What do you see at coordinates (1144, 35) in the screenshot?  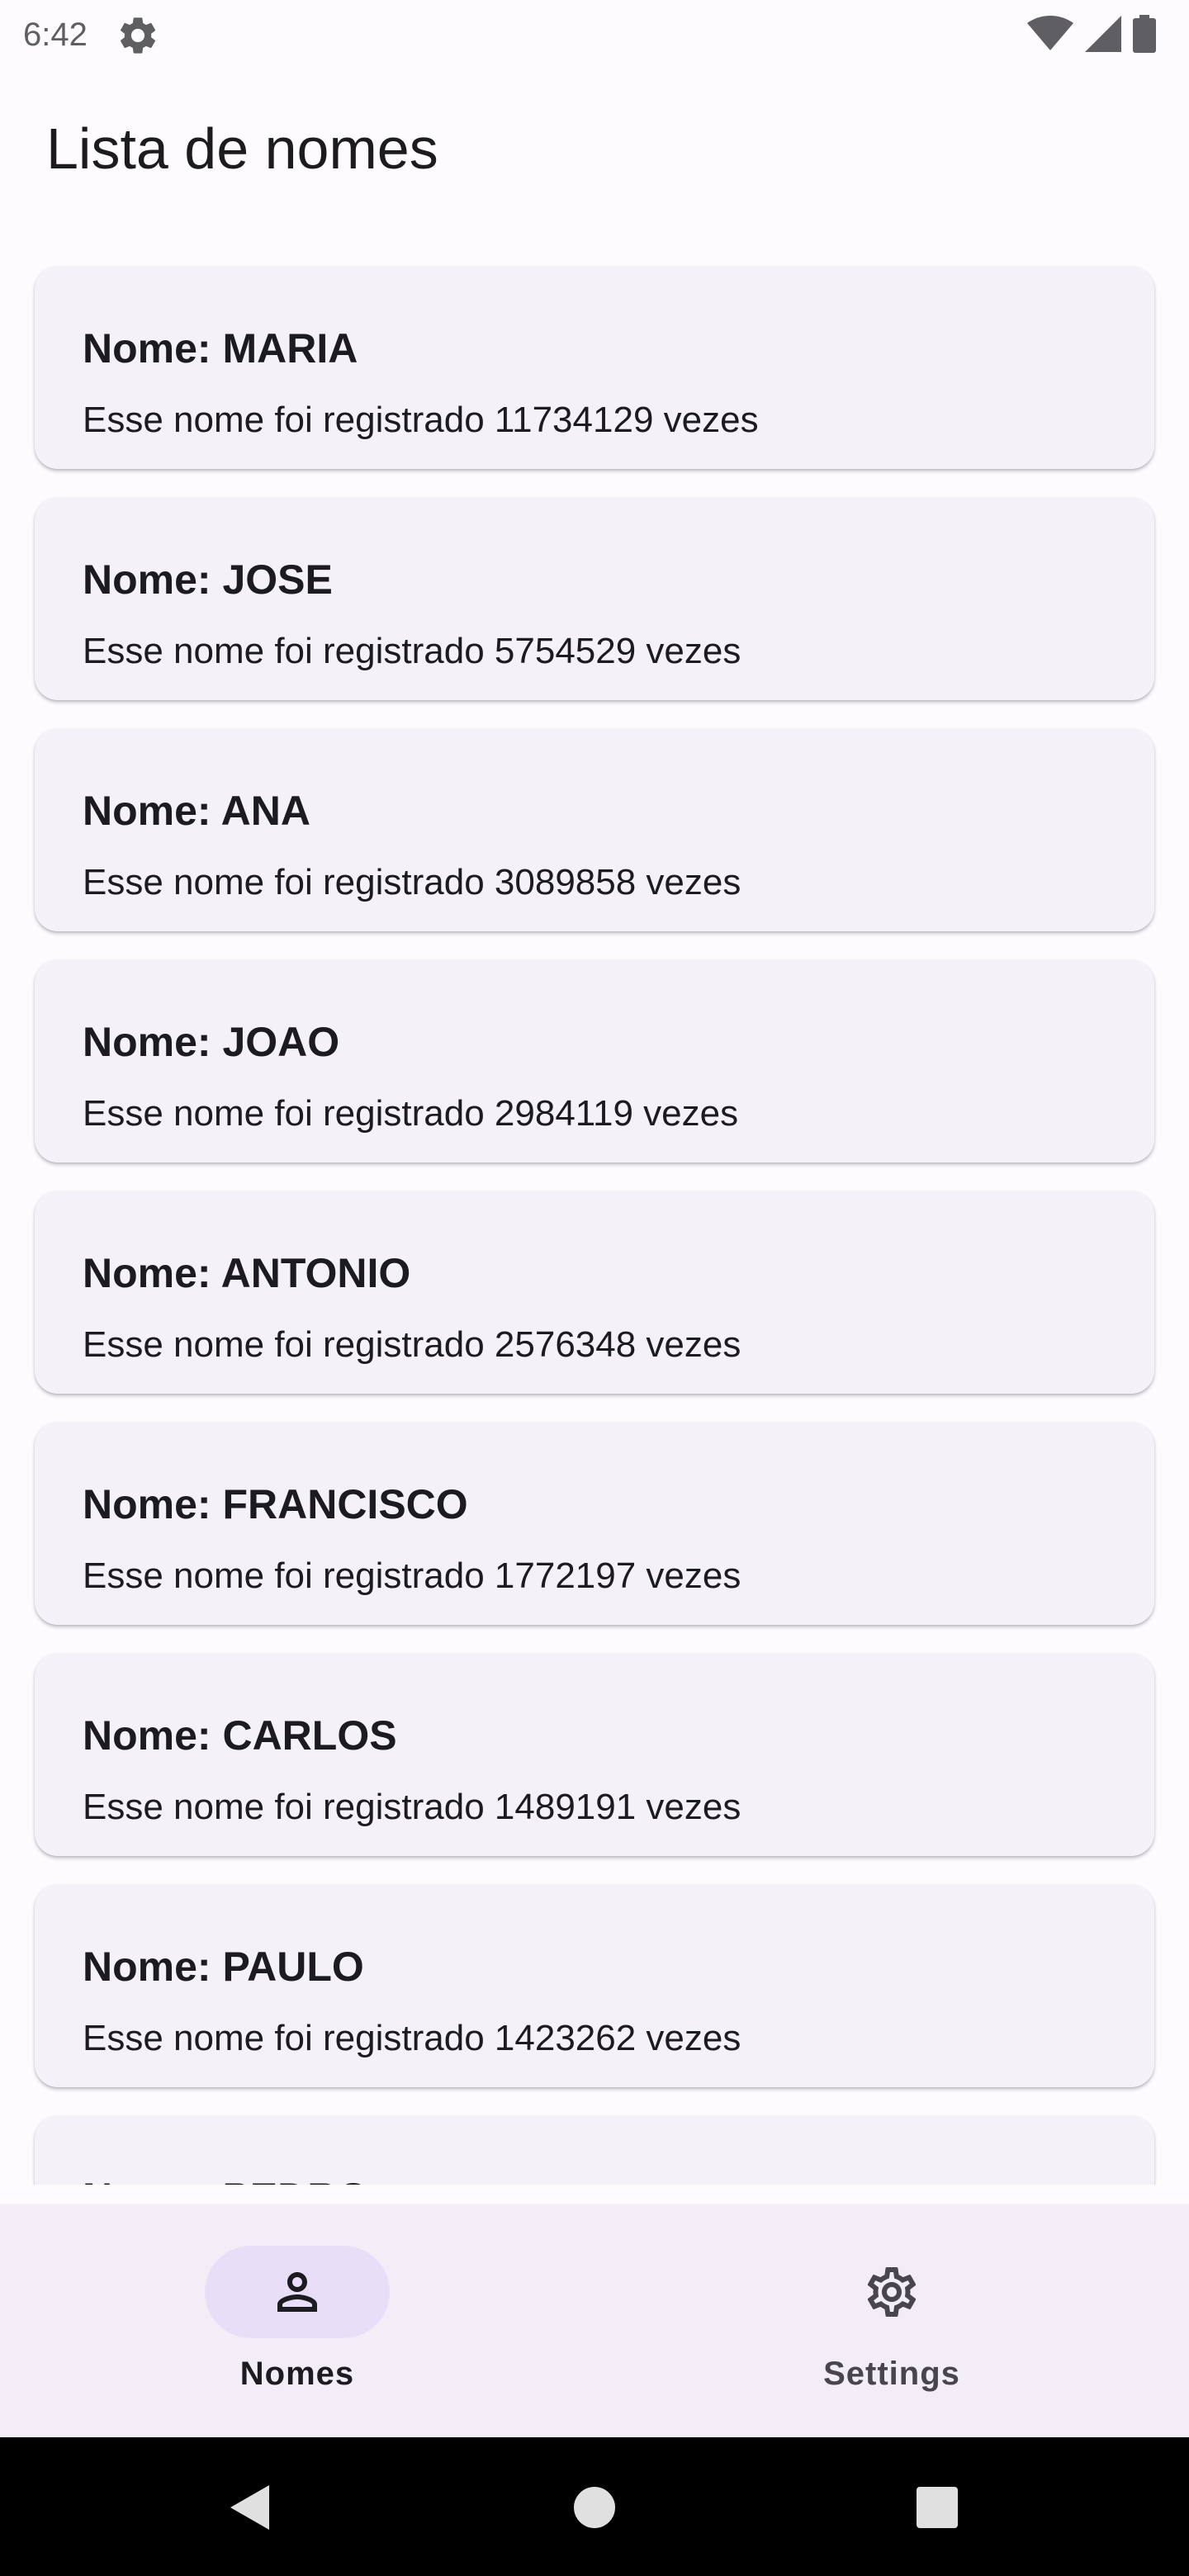 I see `battery-icon` at bounding box center [1144, 35].